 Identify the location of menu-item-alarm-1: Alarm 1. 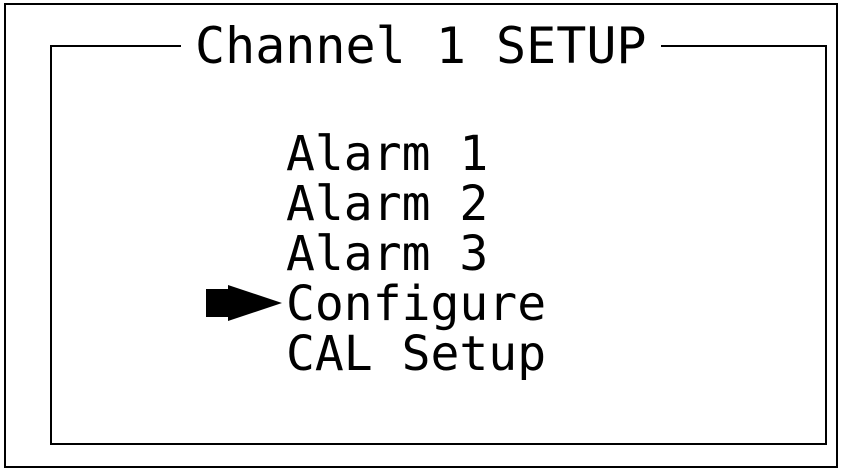
(416, 154).